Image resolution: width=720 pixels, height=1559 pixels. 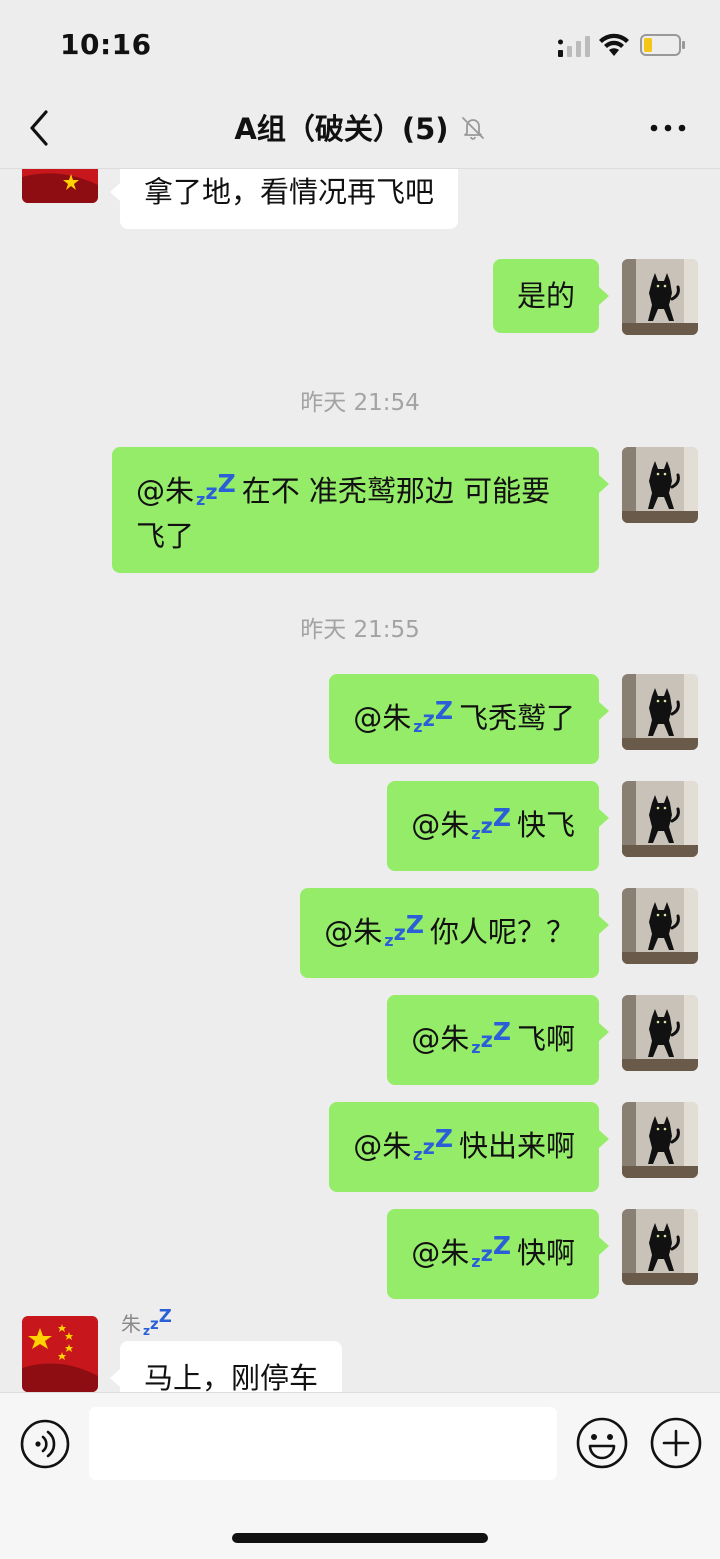 What do you see at coordinates (360, 1538) in the screenshot?
I see `home-indicator` at bounding box center [360, 1538].